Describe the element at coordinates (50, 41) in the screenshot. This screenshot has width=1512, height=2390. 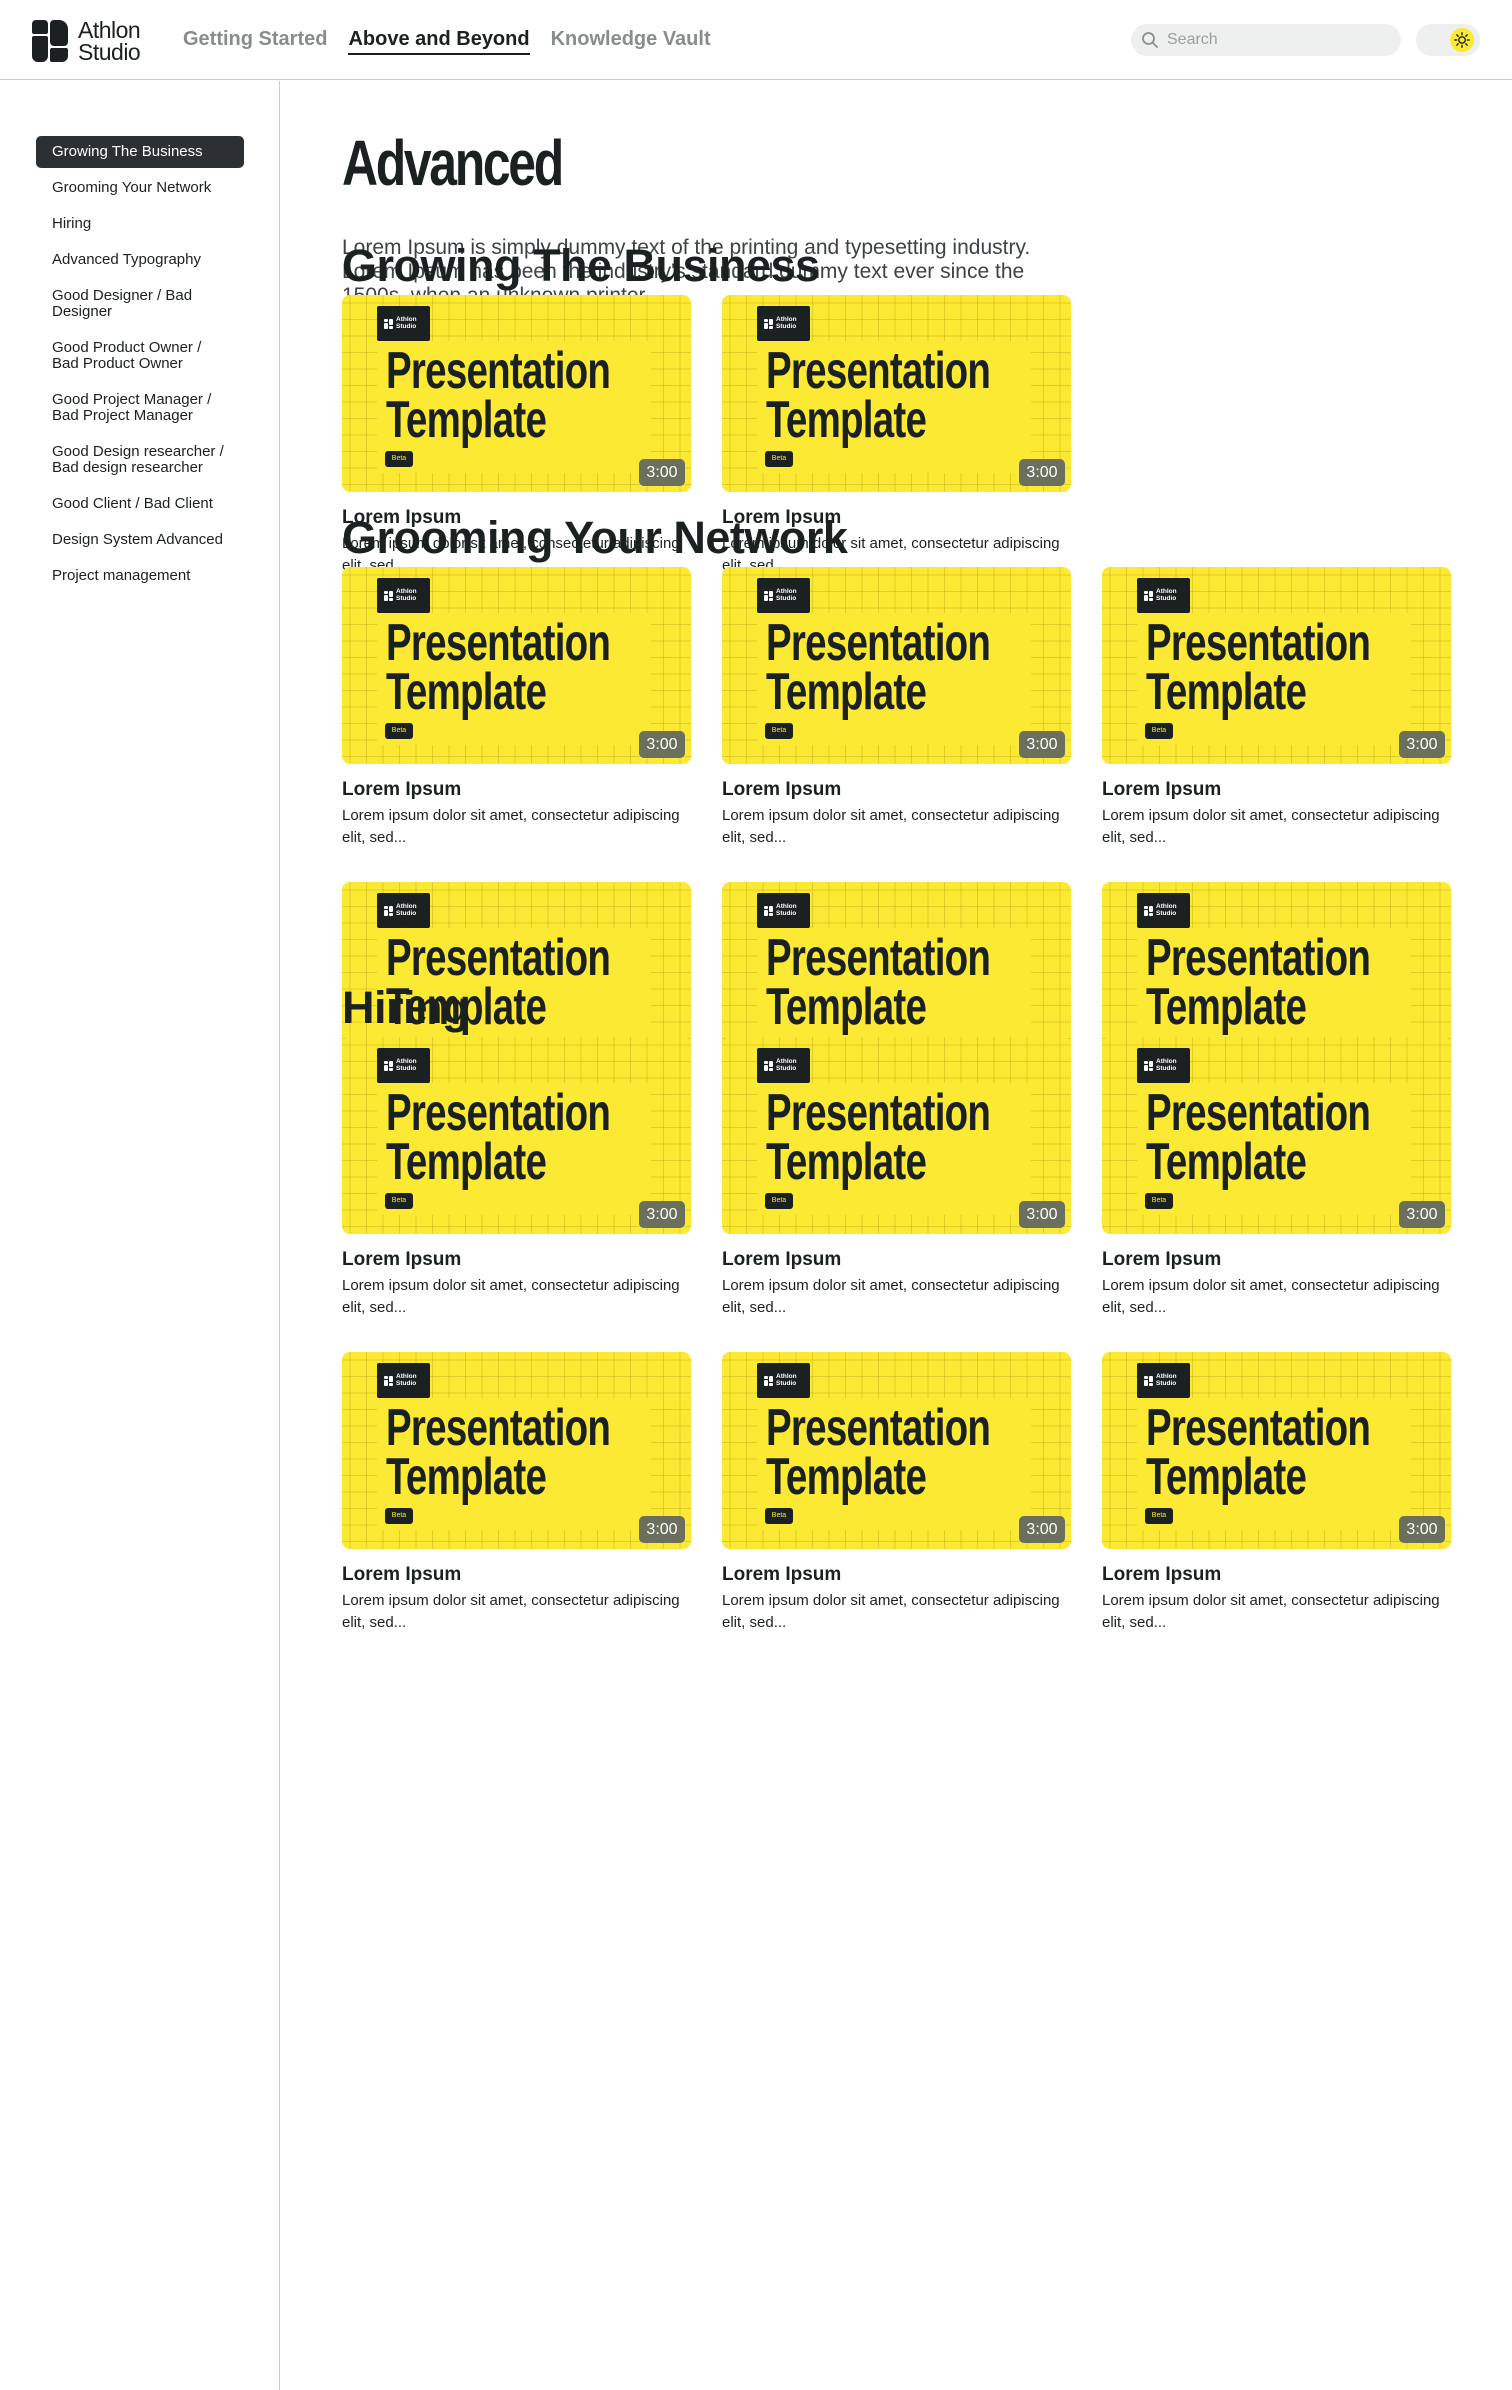
I see `logo-mark-icon` at that location.